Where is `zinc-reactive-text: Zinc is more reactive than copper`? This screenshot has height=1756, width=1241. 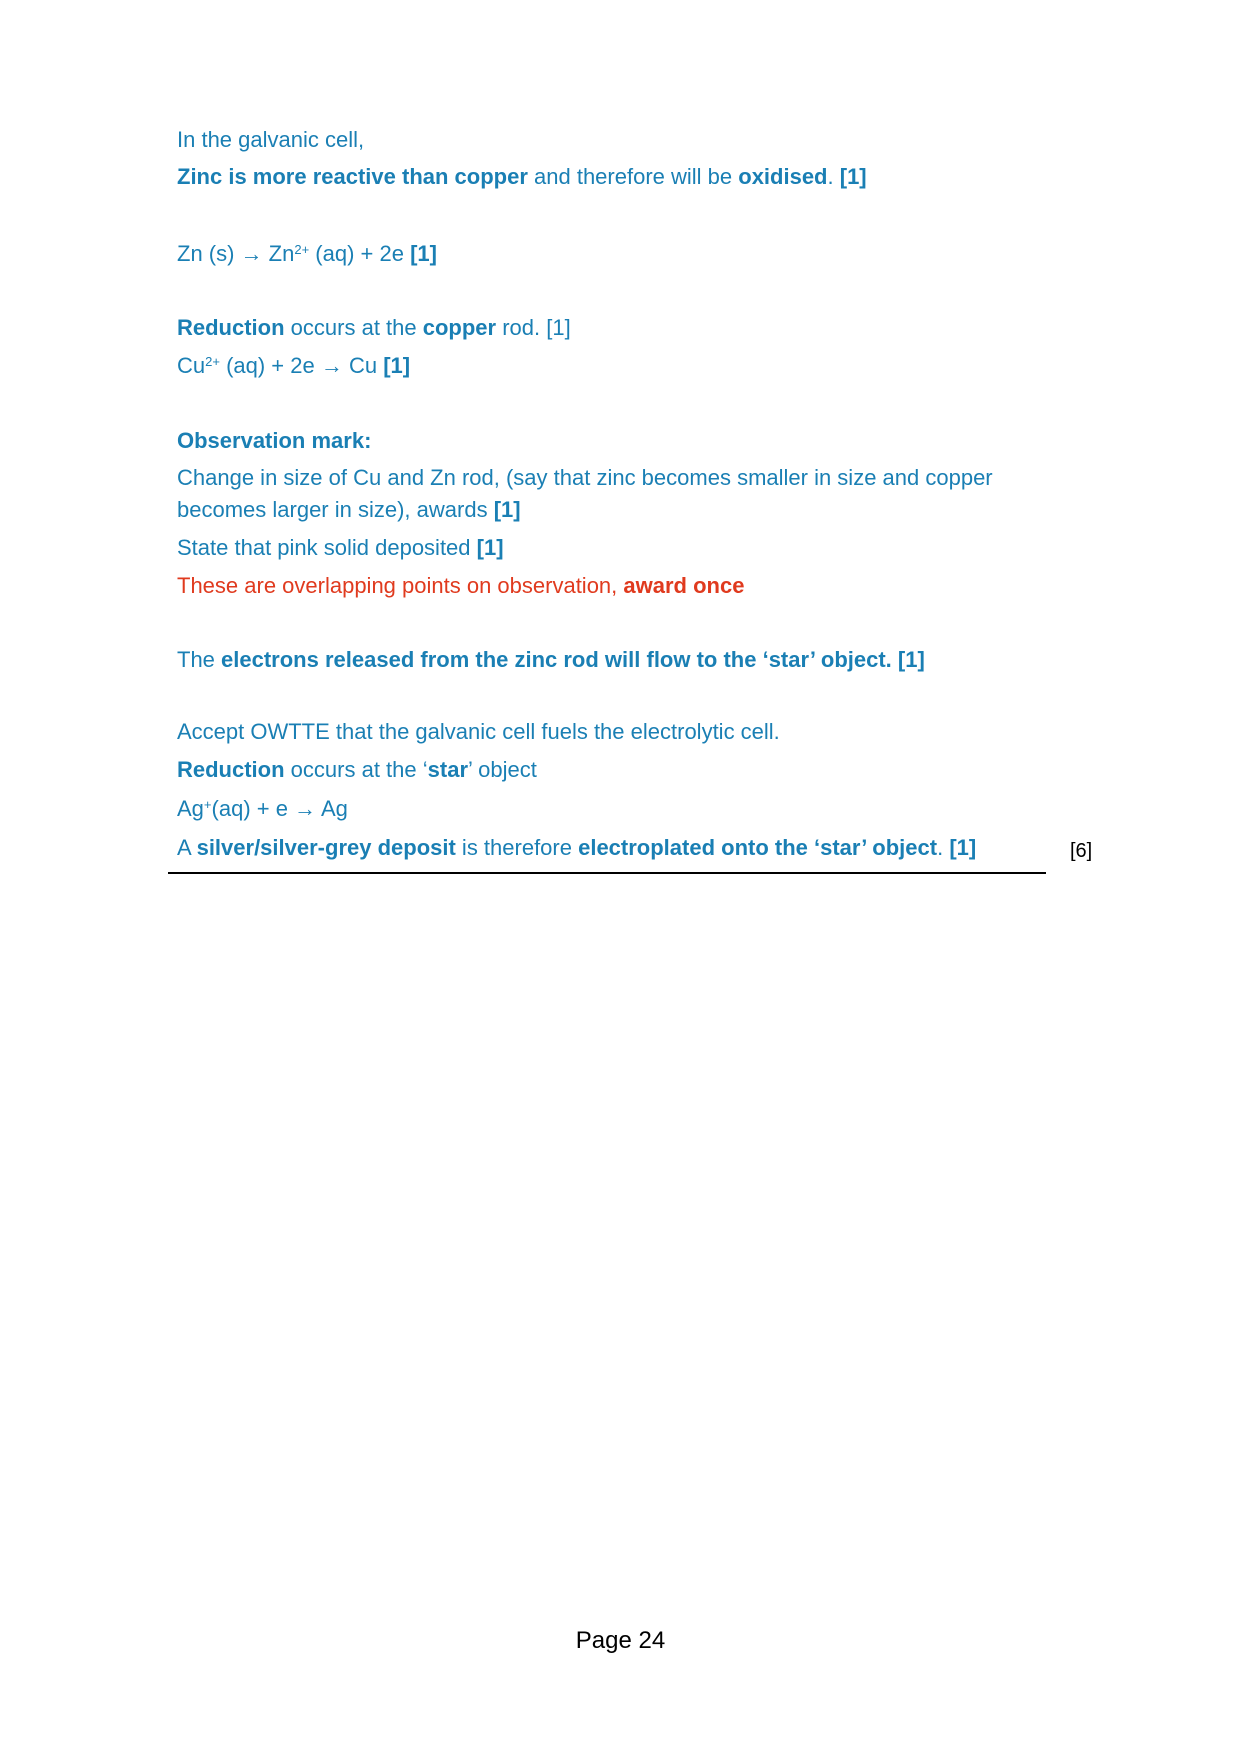 zinc-reactive-text: Zinc is more reactive than copper is located at coordinates (352, 176).